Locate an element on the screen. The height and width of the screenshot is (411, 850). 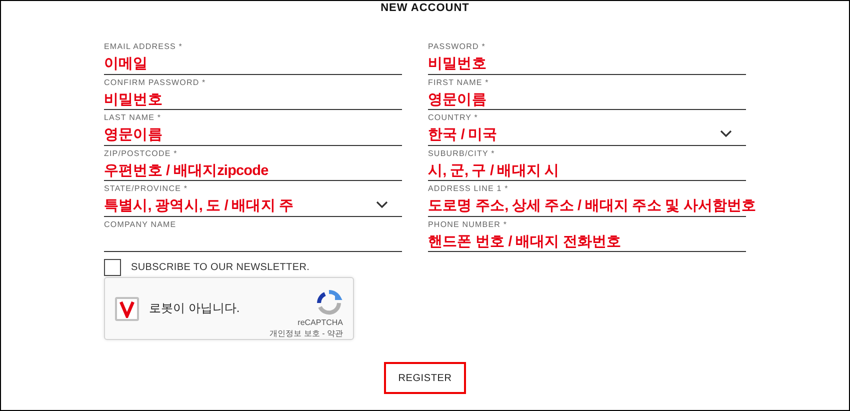
select-field: STATE/PROVINCE * 특별시, 광역시, 도 / 배대지 주 is located at coordinates (253, 198).